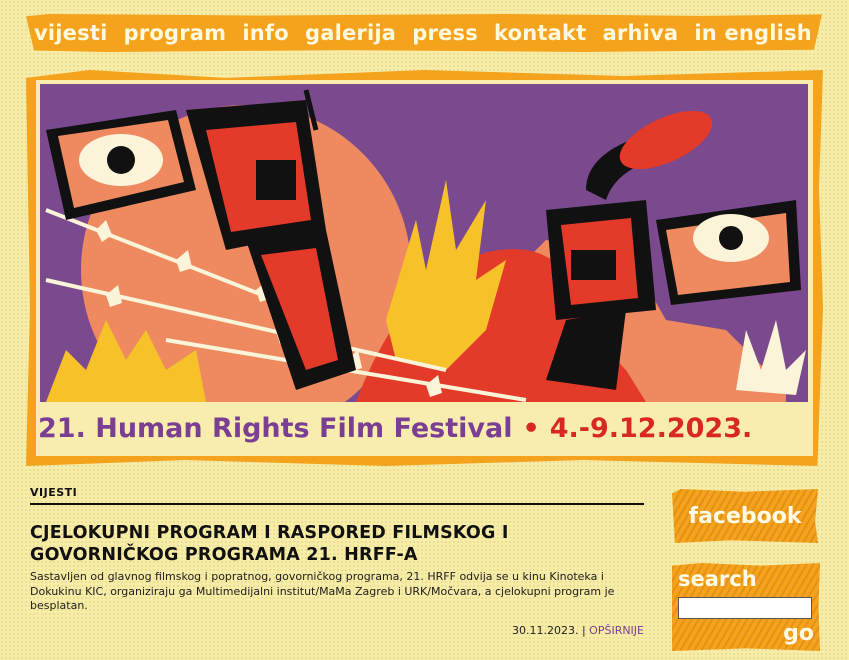 This screenshot has height=660, width=849. I want to click on read-more-link: OPŠIRNIJE, so click(616, 630).